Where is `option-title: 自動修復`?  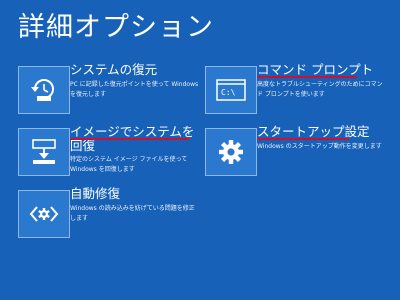 option-title: 自動修復 is located at coordinates (95, 193).